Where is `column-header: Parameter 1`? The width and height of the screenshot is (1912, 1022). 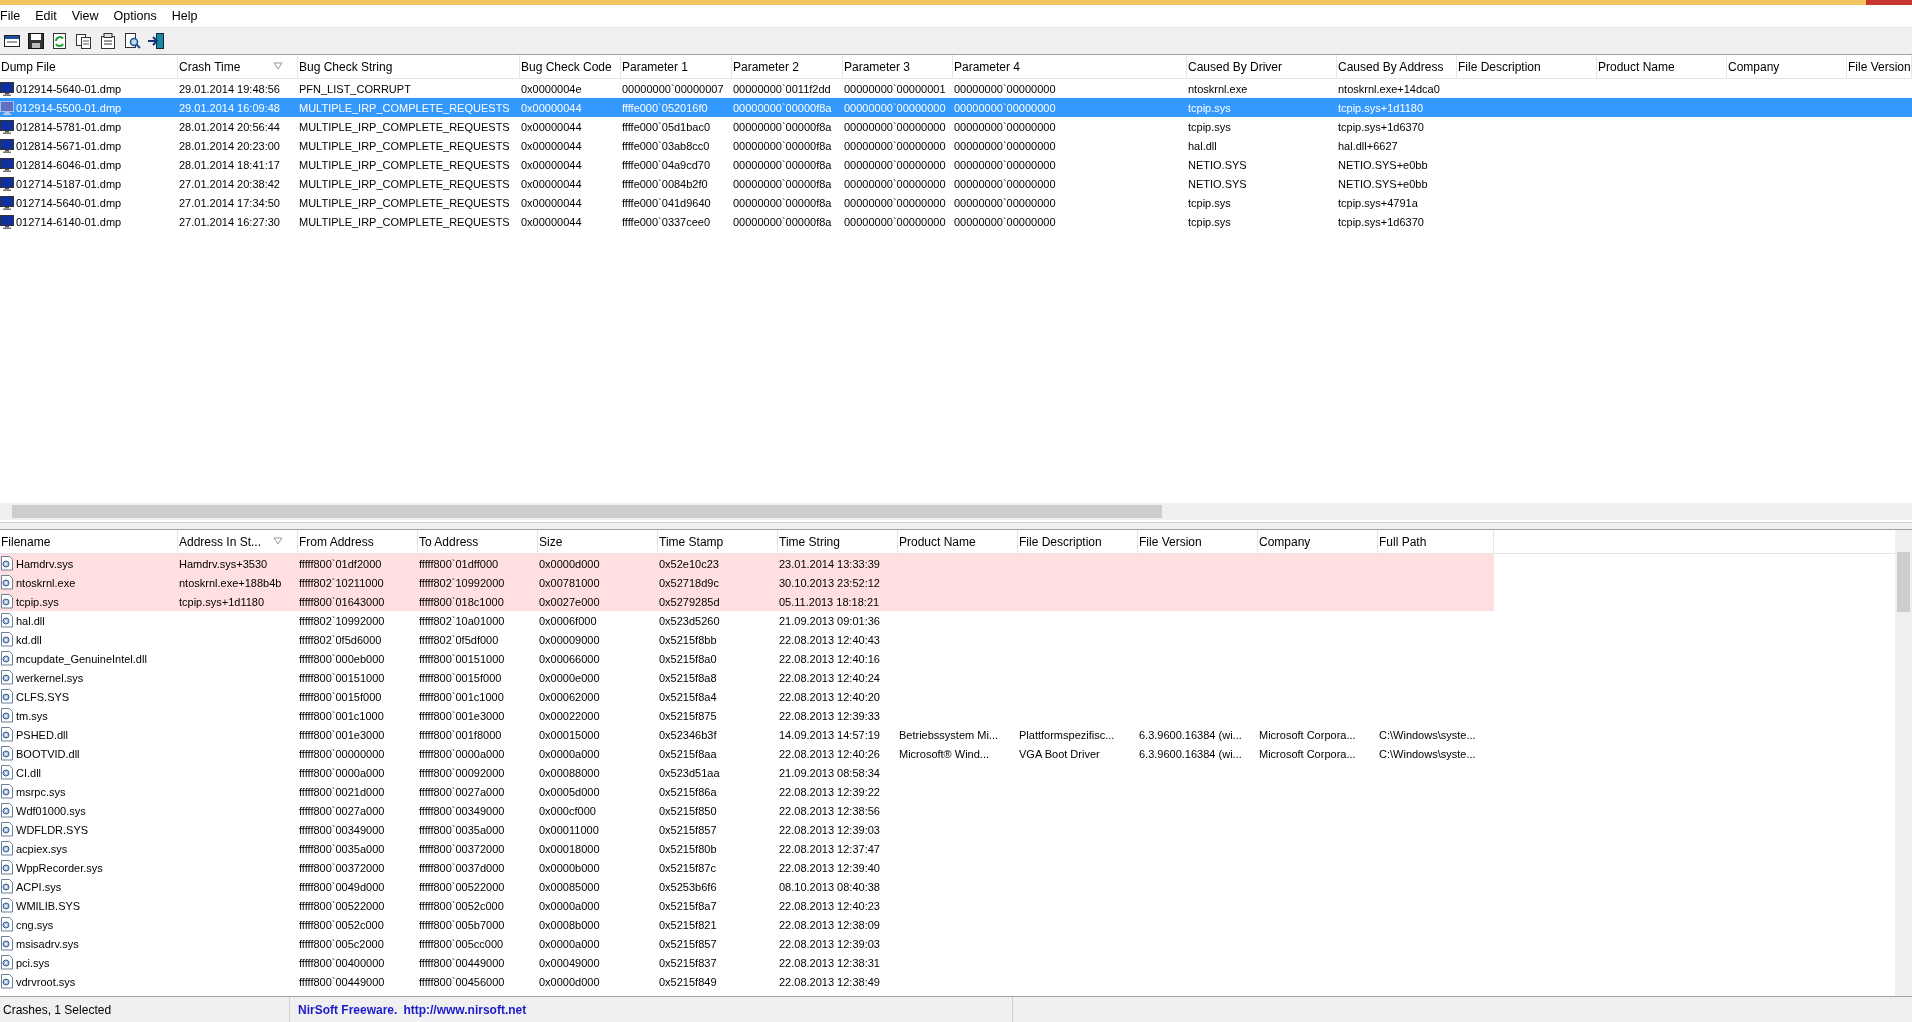
column-header: Parameter 1 is located at coordinates (676, 66).